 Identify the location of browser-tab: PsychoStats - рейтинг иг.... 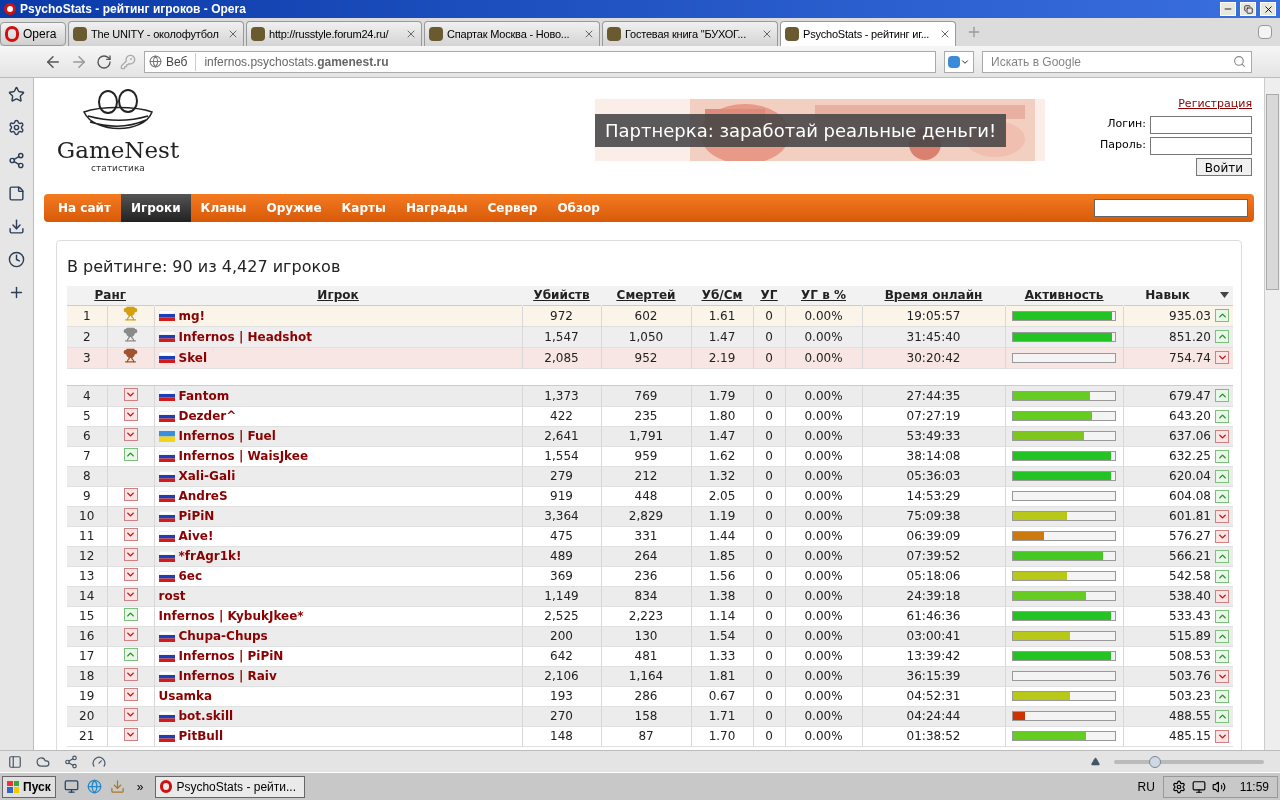
(868, 33).